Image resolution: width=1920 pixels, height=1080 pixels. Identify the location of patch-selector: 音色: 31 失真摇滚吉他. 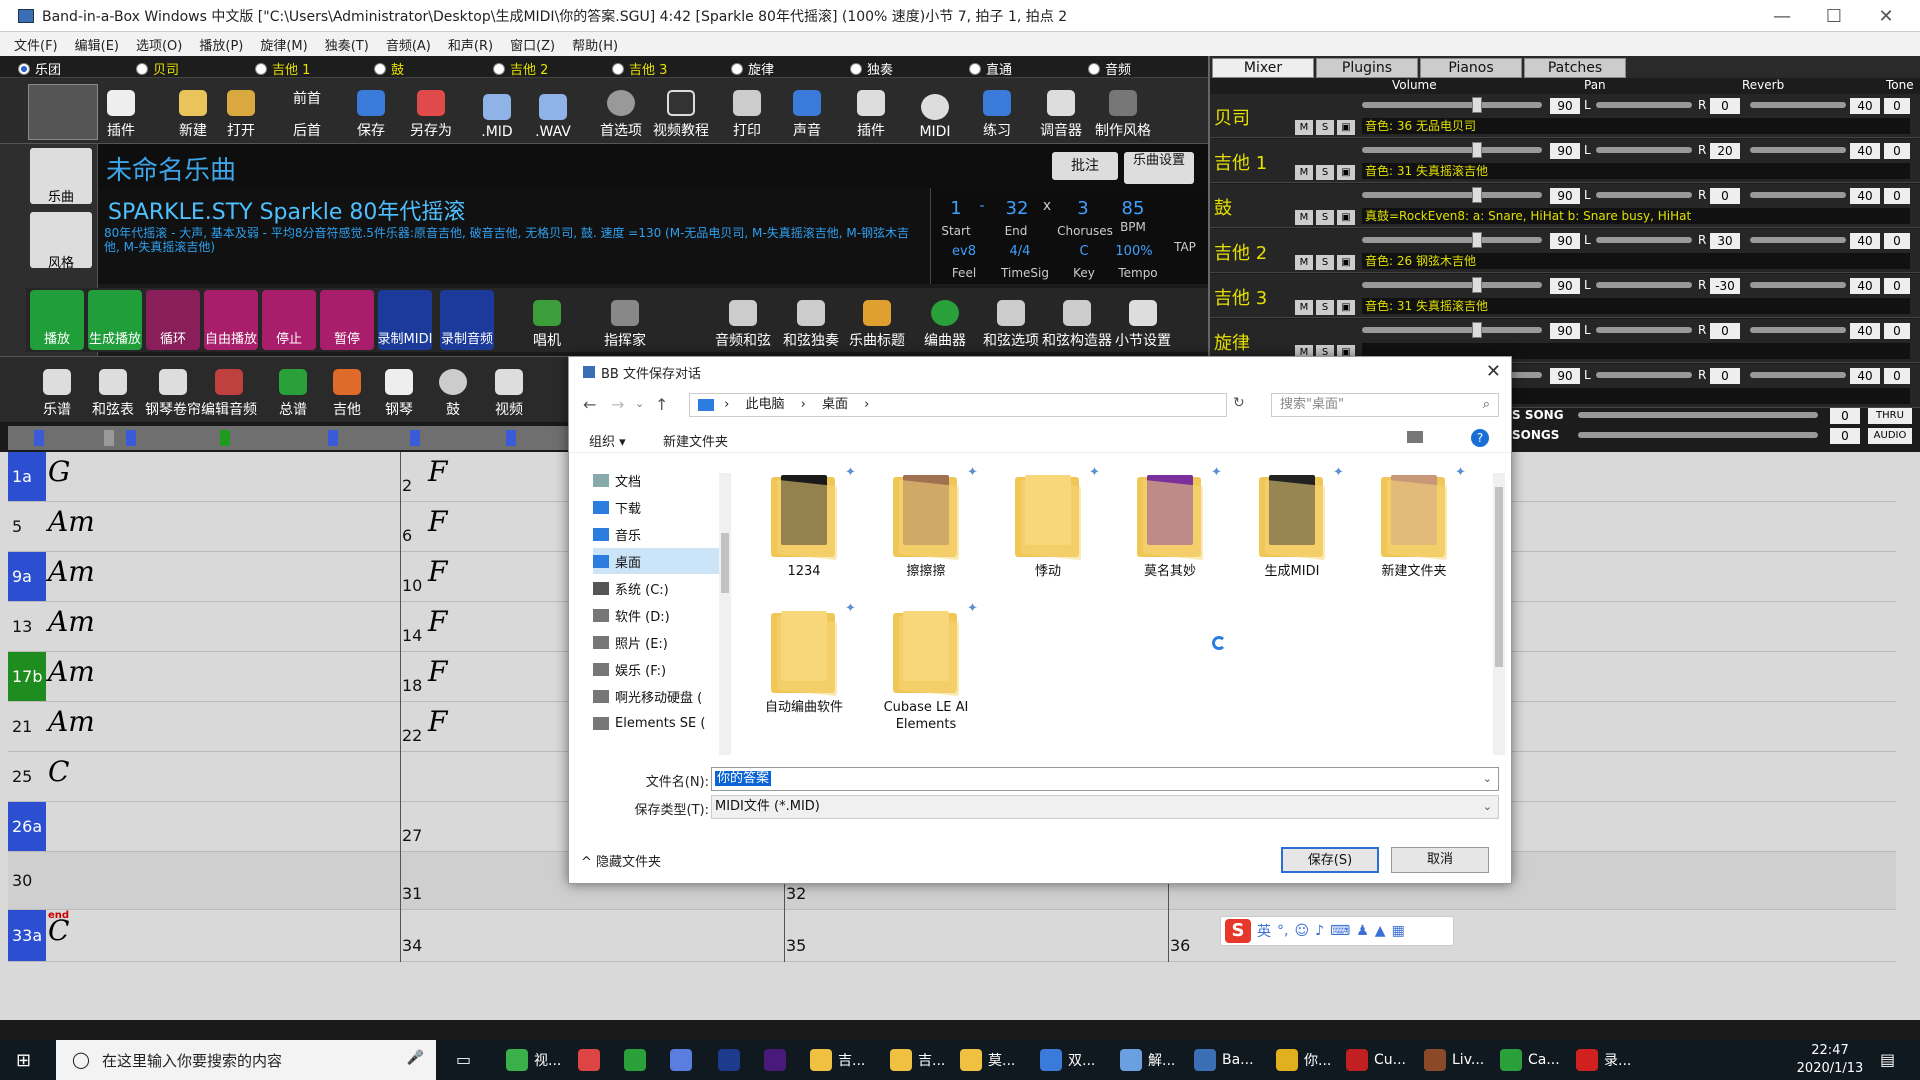
(1636, 171).